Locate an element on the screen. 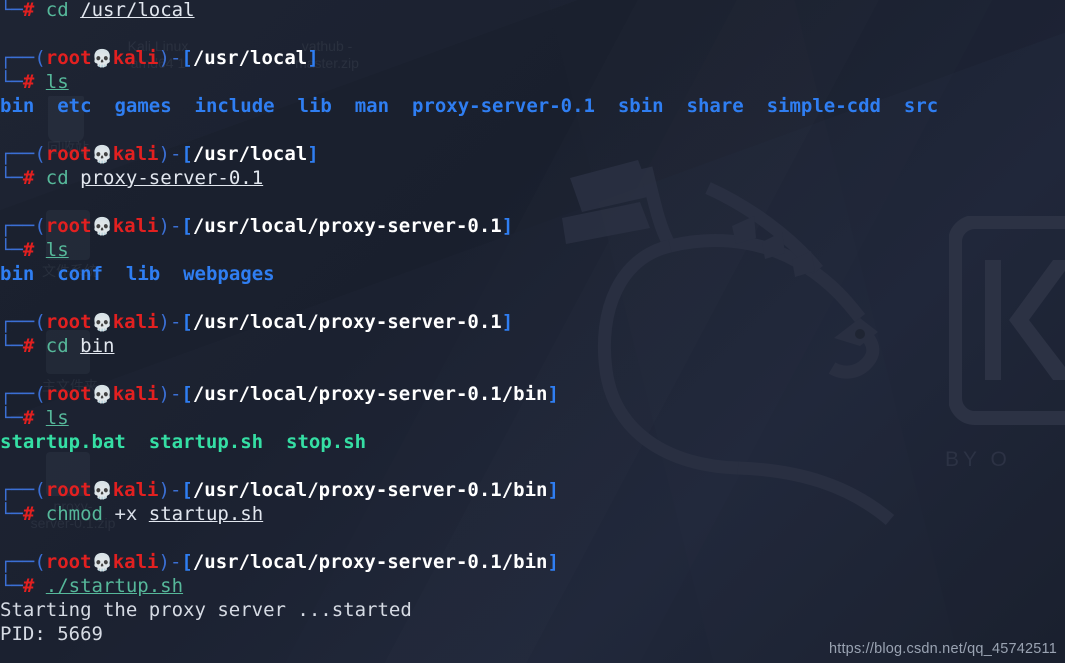  ls-entry: webpages is located at coordinates (229, 274).